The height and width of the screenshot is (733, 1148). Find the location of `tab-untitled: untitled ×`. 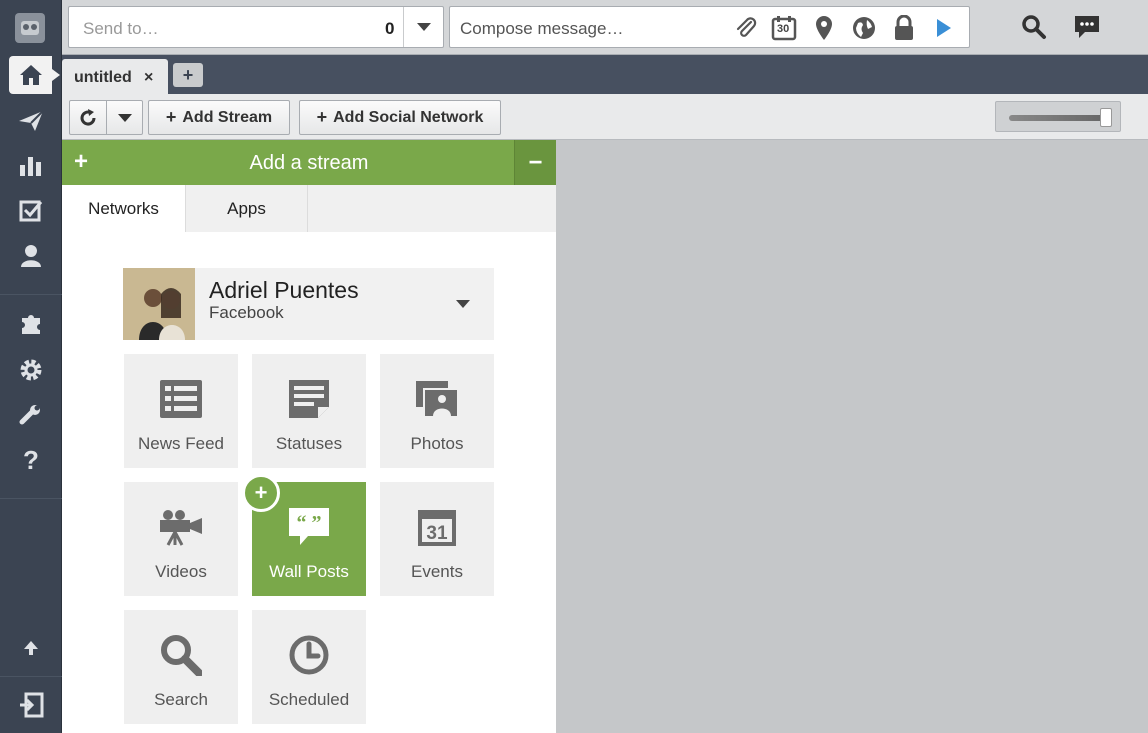

tab-untitled: untitled × is located at coordinates (115, 76).